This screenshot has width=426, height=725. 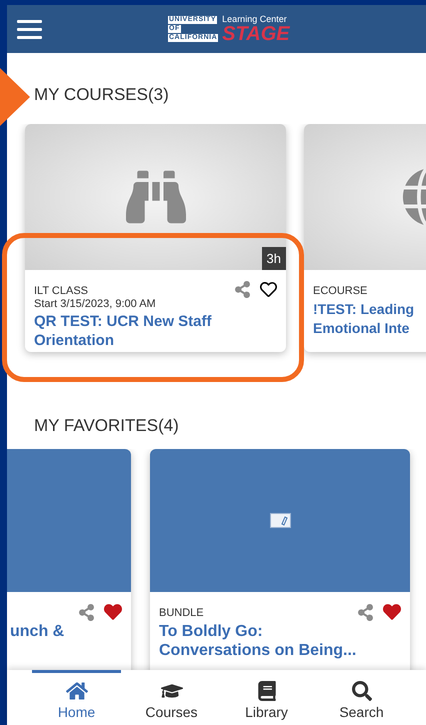 What do you see at coordinates (66, 631) in the screenshot?
I see `course-title: unch &` at bounding box center [66, 631].